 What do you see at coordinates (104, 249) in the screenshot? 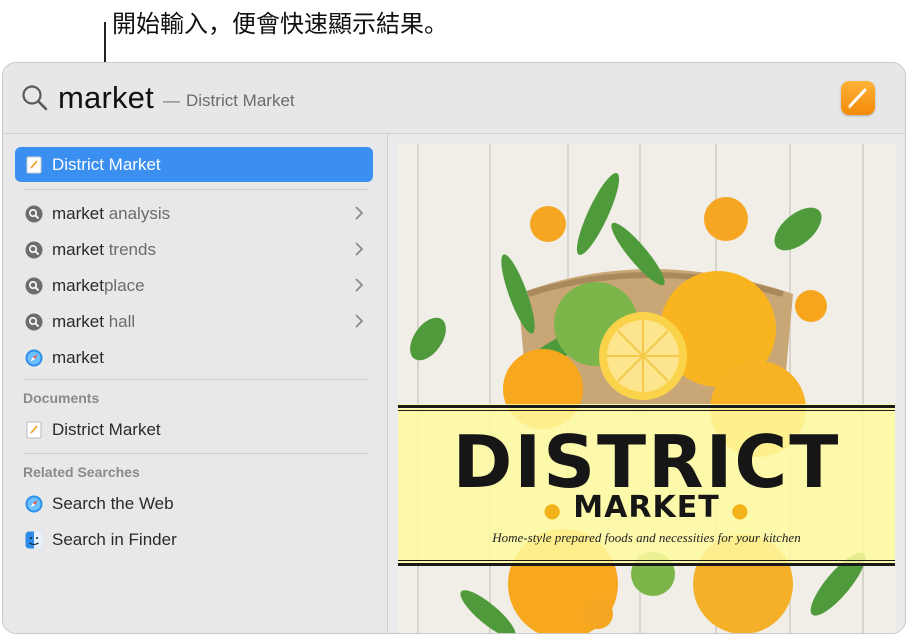
I see `suggestion-label: market trends` at bounding box center [104, 249].